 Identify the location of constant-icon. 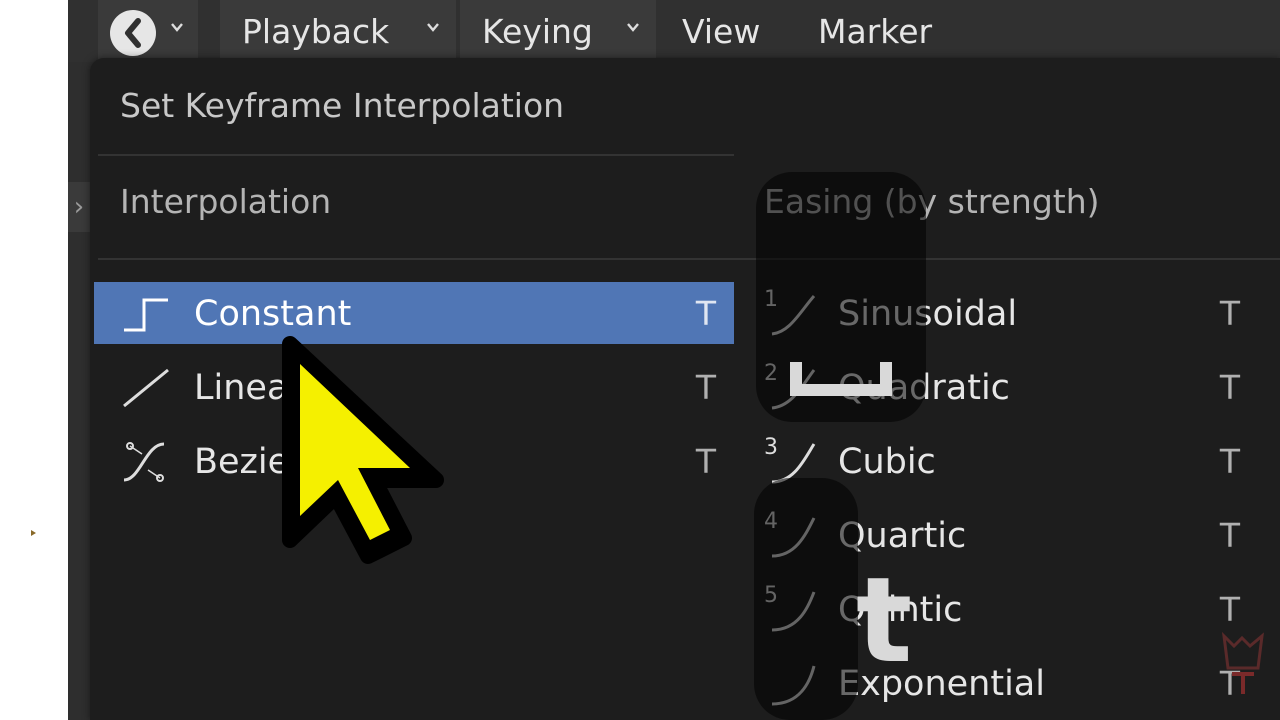
(146, 315).